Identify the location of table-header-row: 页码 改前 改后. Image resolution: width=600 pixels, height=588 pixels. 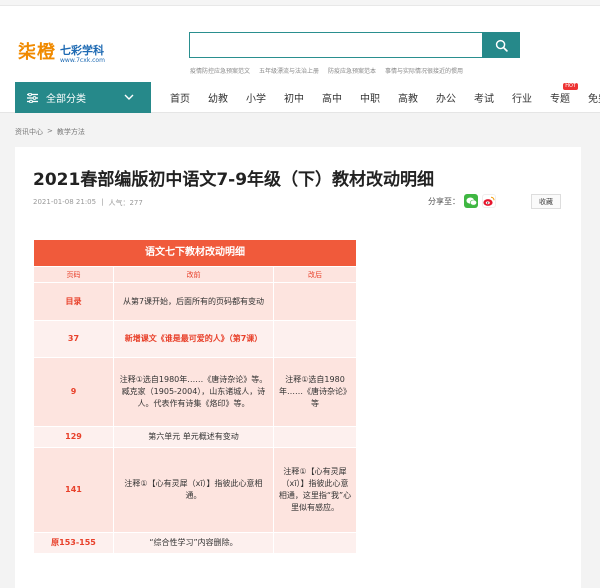
(195, 274).